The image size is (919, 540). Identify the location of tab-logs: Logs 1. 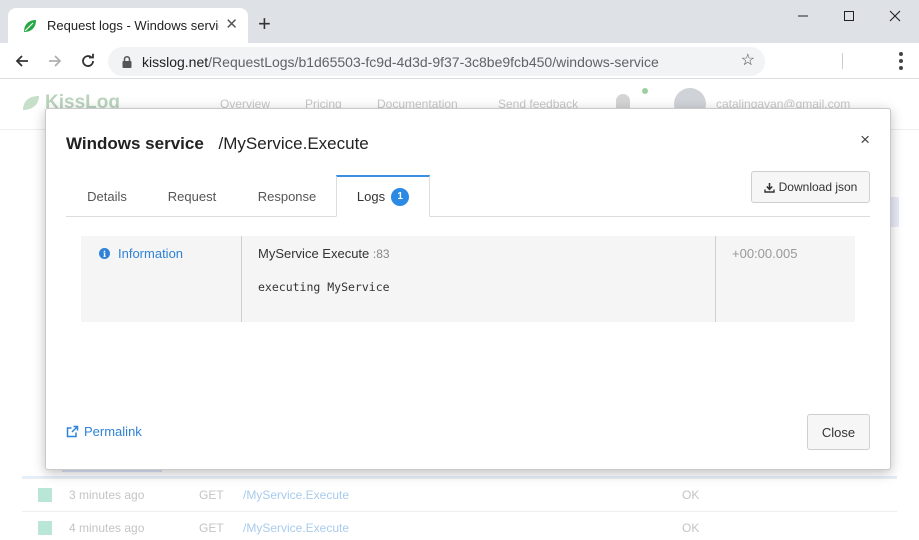
(383, 196).